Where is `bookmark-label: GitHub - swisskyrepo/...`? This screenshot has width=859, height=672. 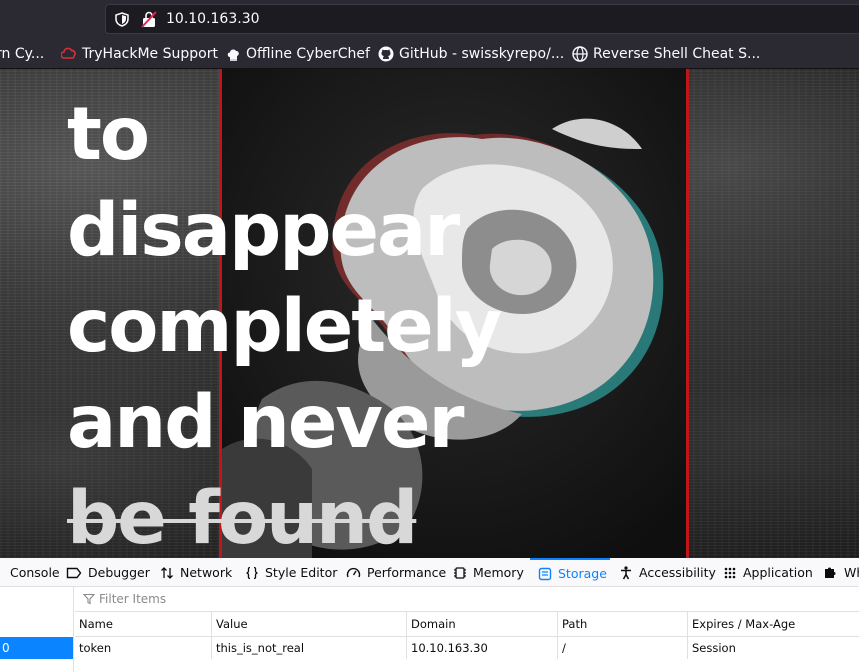 bookmark-label: GitHub - swisskyrepo/... is located at coordinates (482, 54).